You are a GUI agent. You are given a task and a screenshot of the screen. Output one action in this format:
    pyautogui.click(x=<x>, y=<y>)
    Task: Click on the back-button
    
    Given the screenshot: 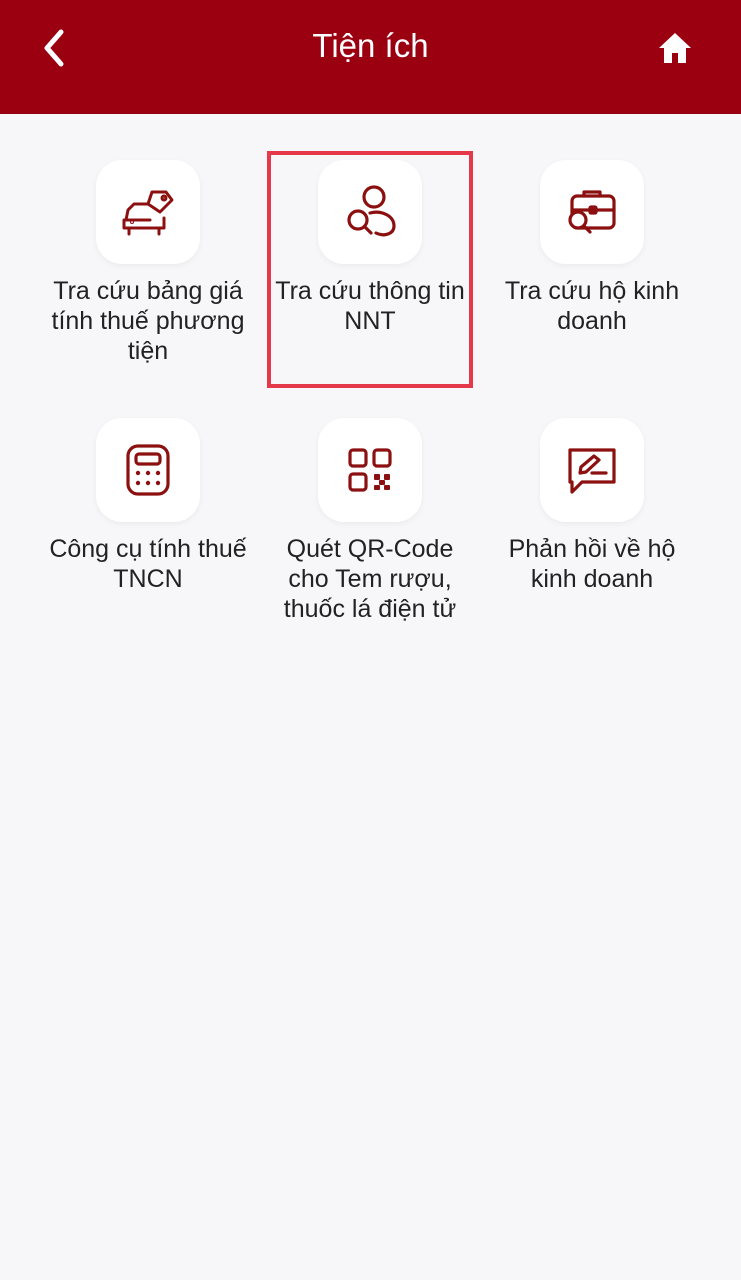 What is the action you would take?
    pyautogui.click(x=54, y=48)
    